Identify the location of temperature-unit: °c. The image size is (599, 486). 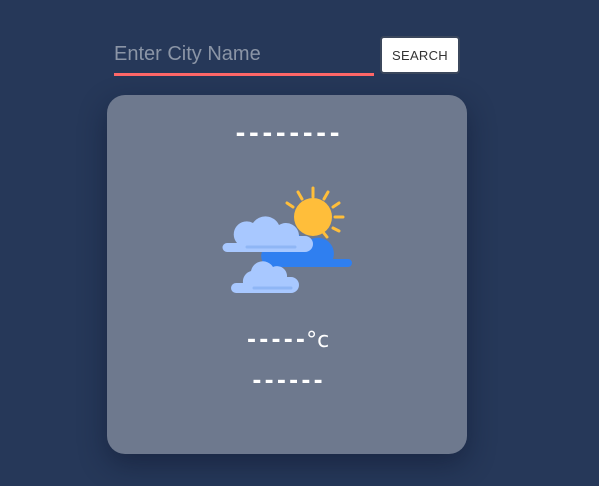
(318, 340).